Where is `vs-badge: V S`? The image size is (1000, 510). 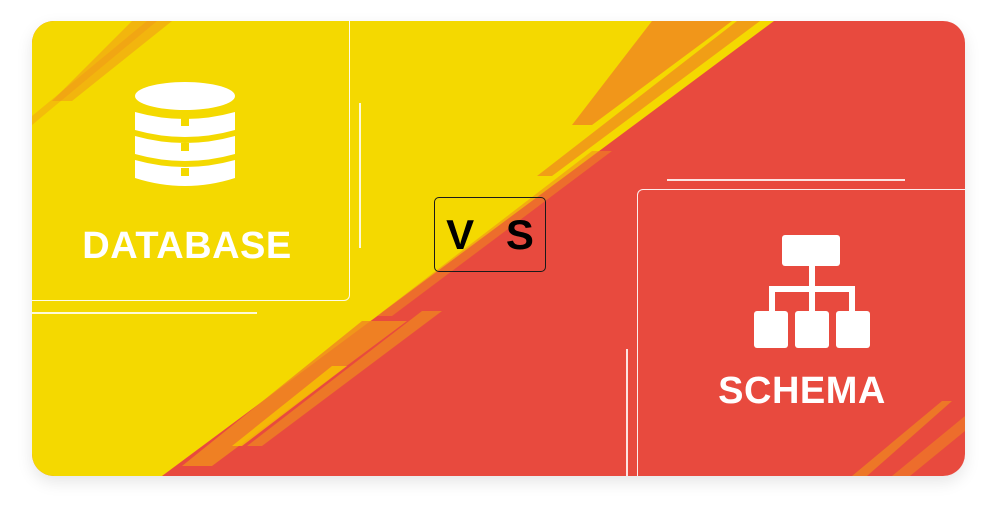
vs-badge: V S is located at coordinates (490, 234).